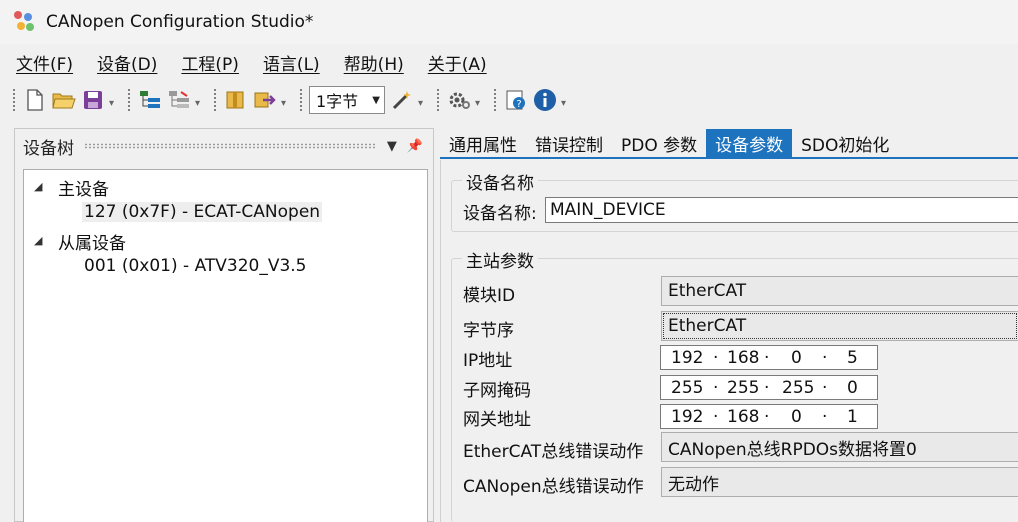 The height and width of the screenshot is (522, 1018). What do you see at coordinates (38, 240) in the screenshot?
I see `collapse-slave-icon: ◢` at bounding box center [38, 240].